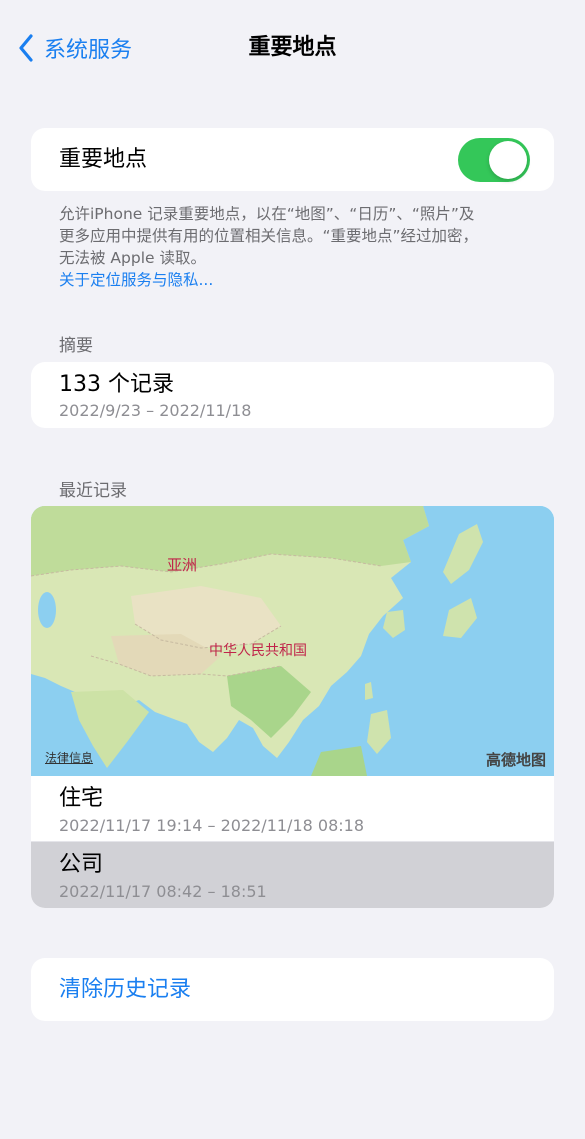 This screenshot has height=1139, width=585. I want to click on location-name: 住宅, so click(81, 798).